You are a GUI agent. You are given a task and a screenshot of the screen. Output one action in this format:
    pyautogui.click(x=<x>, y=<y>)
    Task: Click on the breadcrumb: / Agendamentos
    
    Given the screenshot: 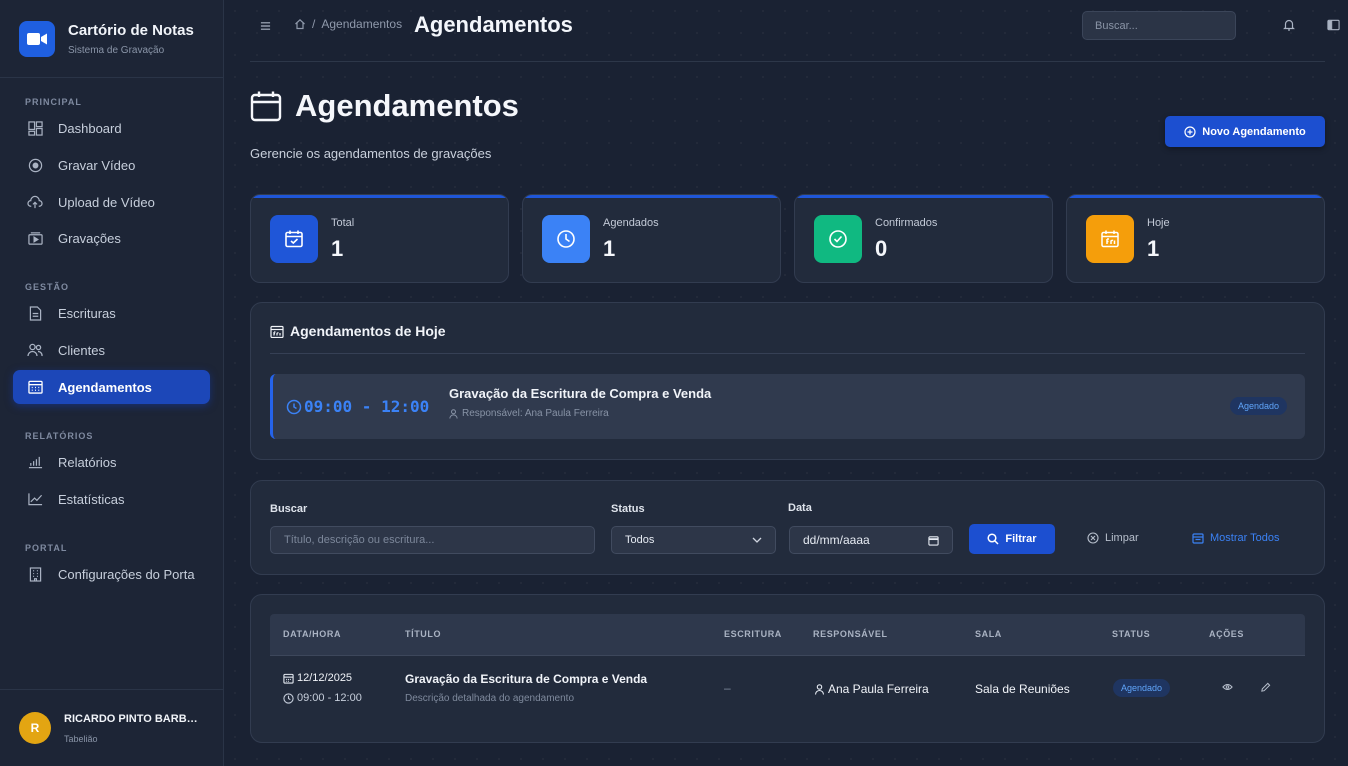 What is the action you would take?
    pyautogui.click(x=348, y=24)
    